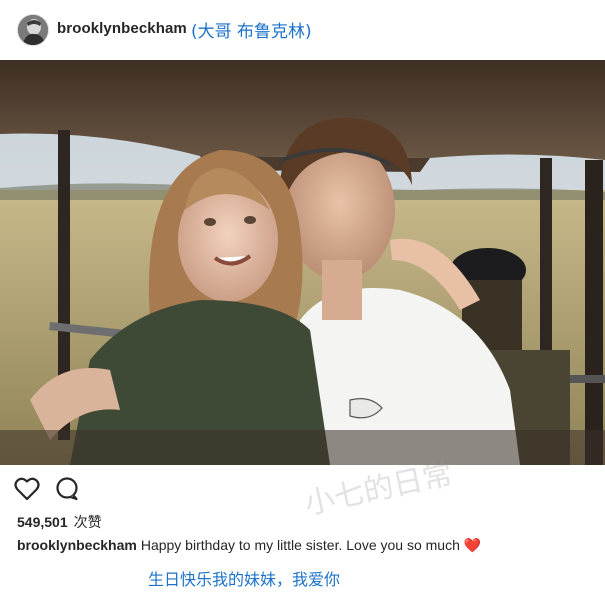 Image resolution: width=605 pixels, height=598 pixels. I want to click on comment-bubble-icon, so click(67, 489).